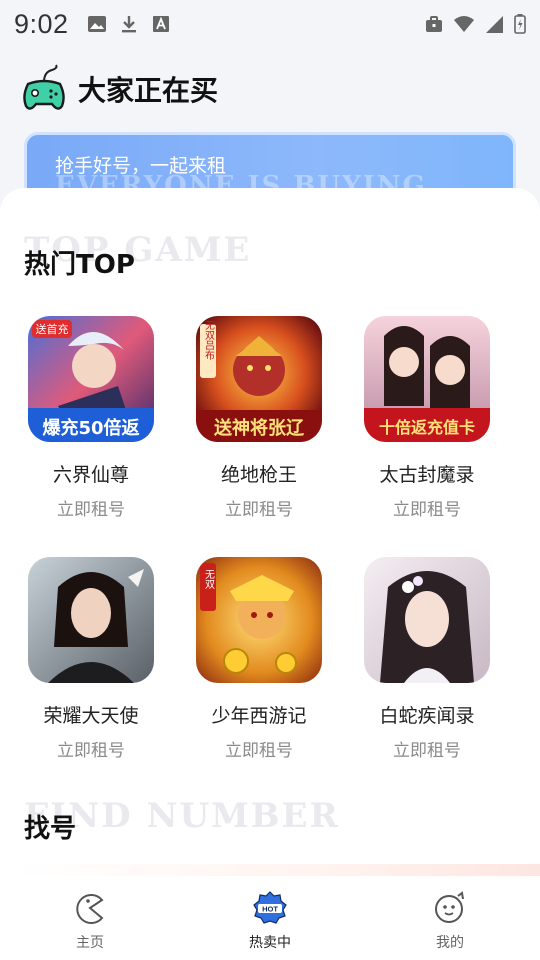 The height and width of the screenshot is (960, 540). Describe the element at coordinates (91, 379) in the screenshot. I see `game-icon-liujie: 爆充50倍返 送首充` at that location.